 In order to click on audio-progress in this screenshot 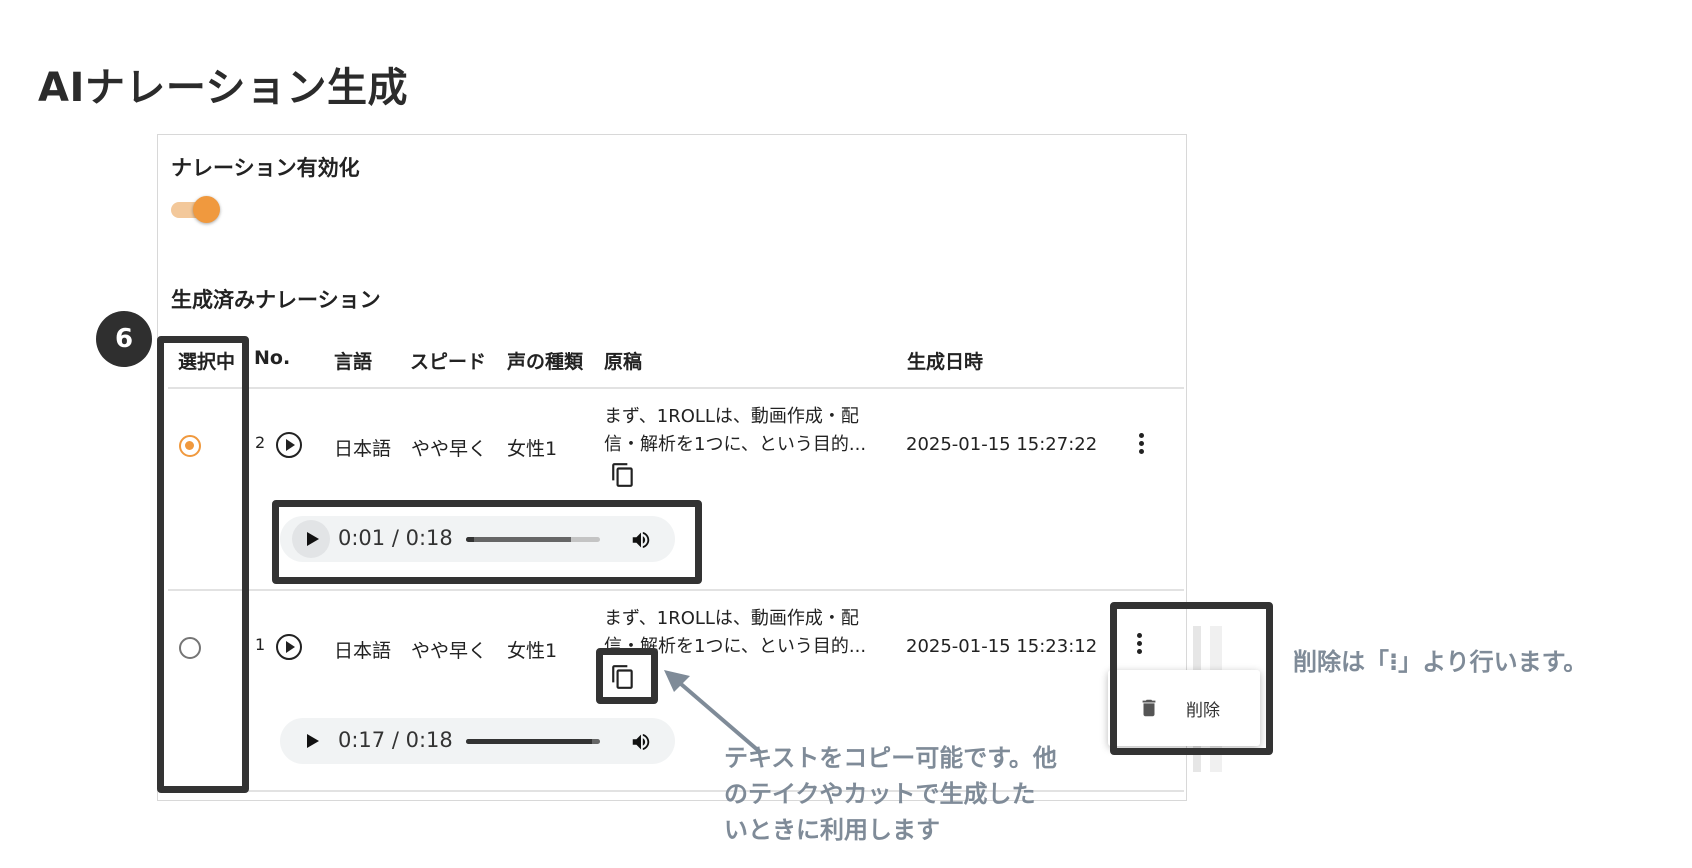, I will do `click(533, 741)`.